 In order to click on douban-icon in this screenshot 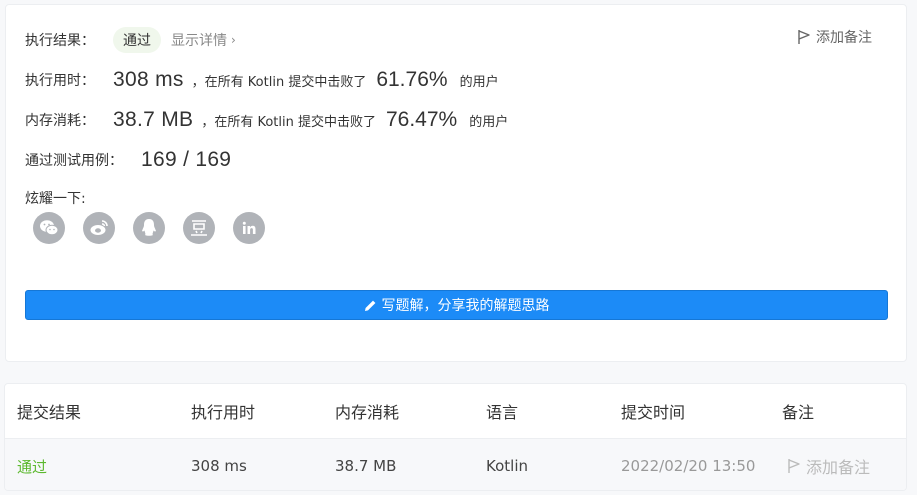, I will do `click(199, 228)`.